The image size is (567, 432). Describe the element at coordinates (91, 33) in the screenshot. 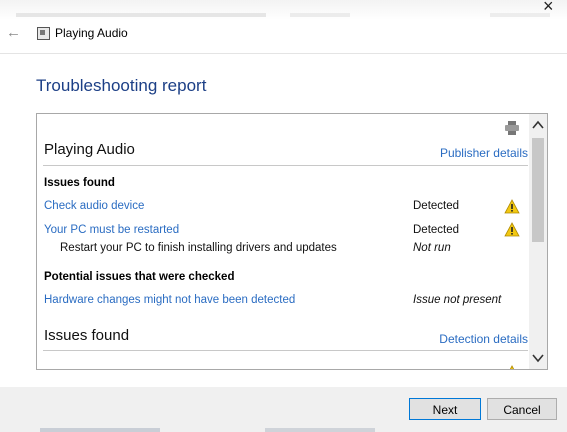

I see `window-title: Playing Audio` at that location.